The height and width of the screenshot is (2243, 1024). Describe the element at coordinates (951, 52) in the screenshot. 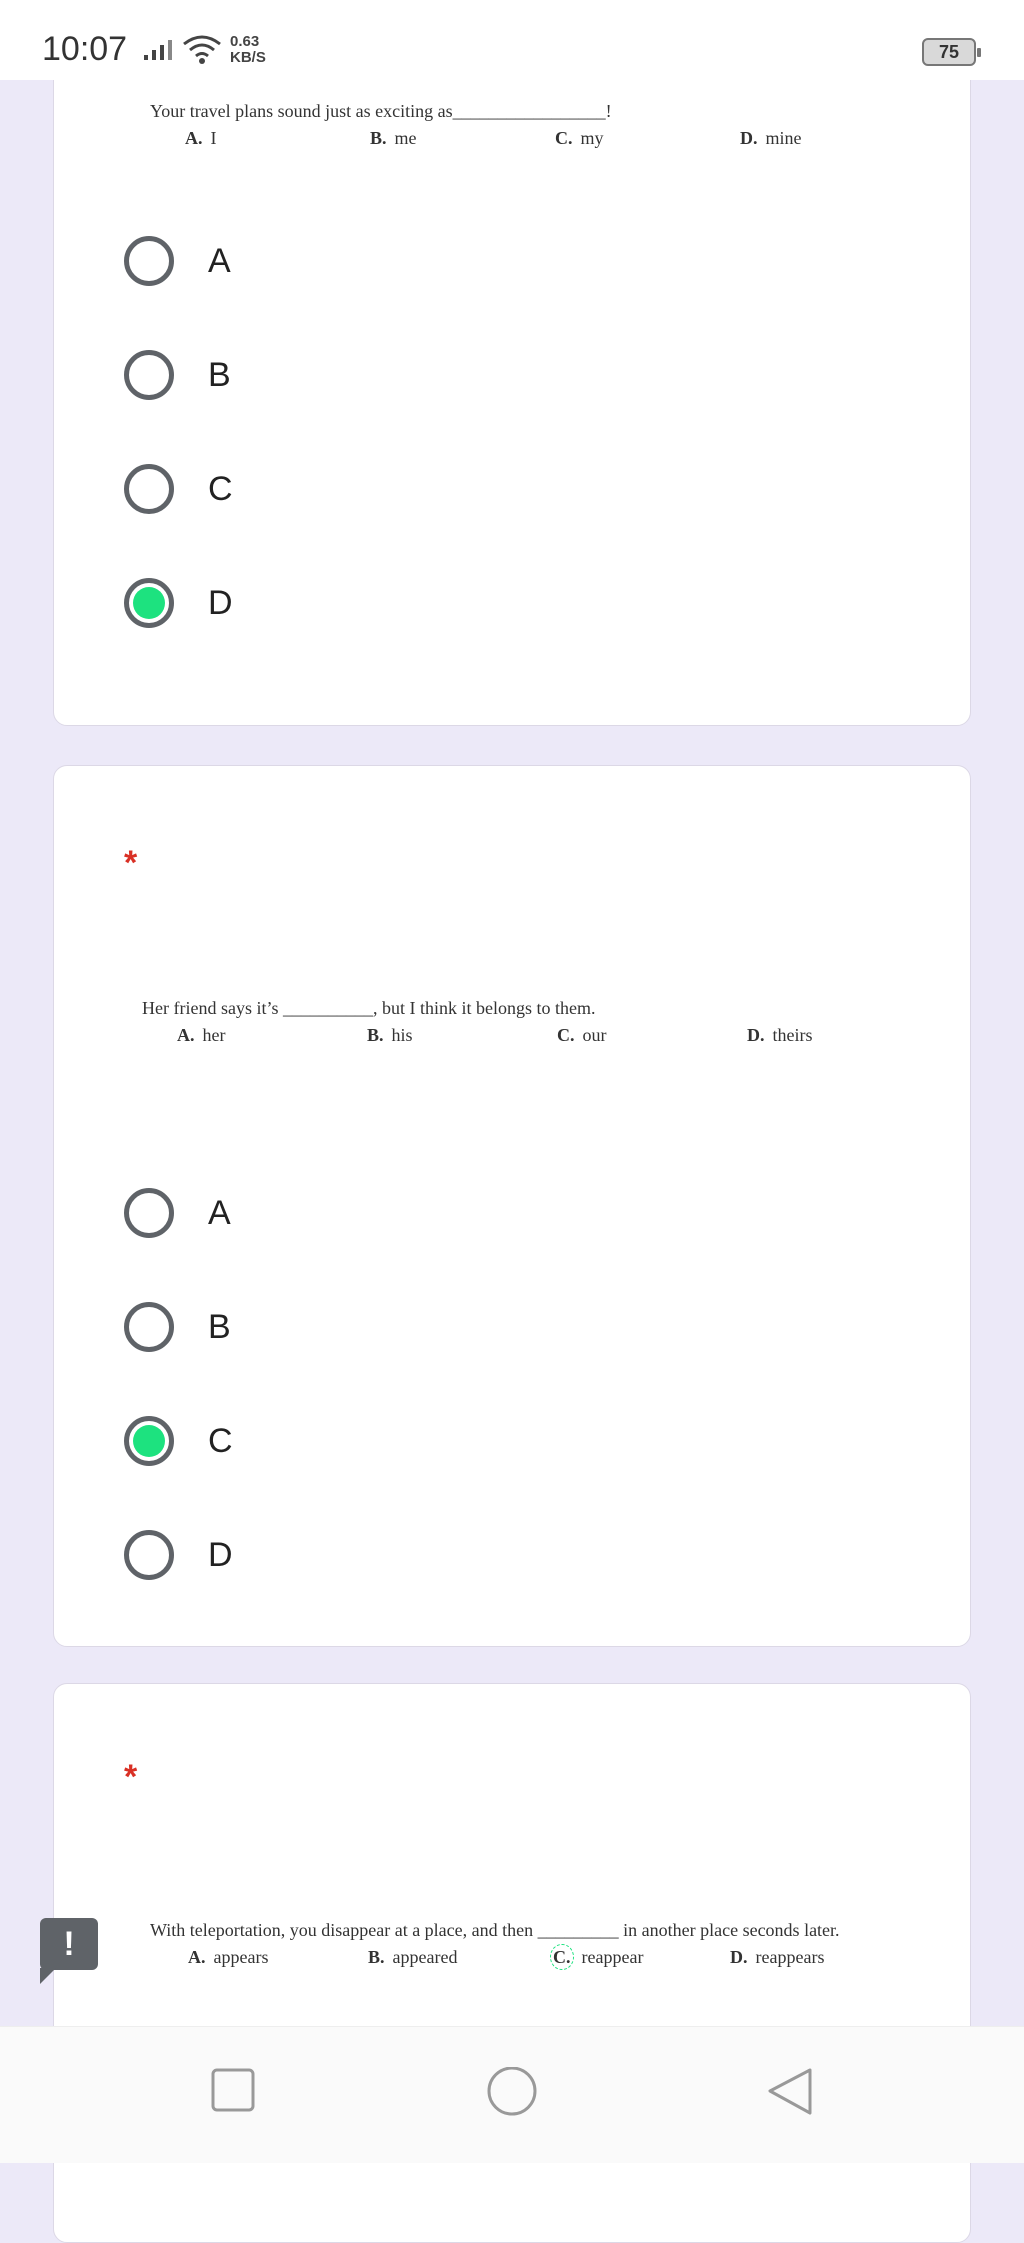

I see `battery-icon: 75` at that location.